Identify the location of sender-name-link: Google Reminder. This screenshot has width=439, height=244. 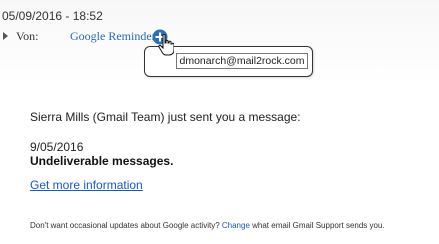
(113, 36).